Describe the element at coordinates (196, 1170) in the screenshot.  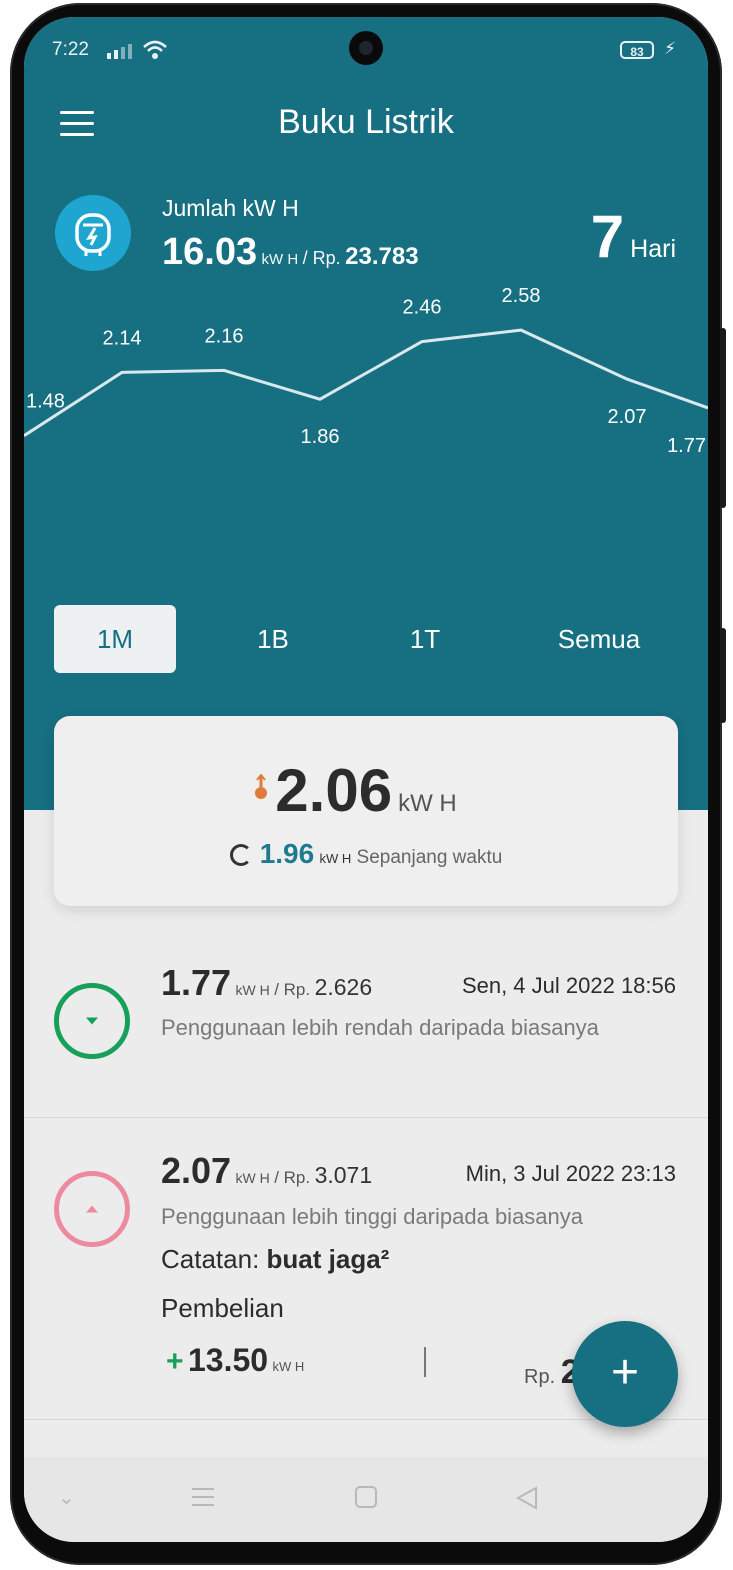
I see `entry-value: 2.07` at that location.